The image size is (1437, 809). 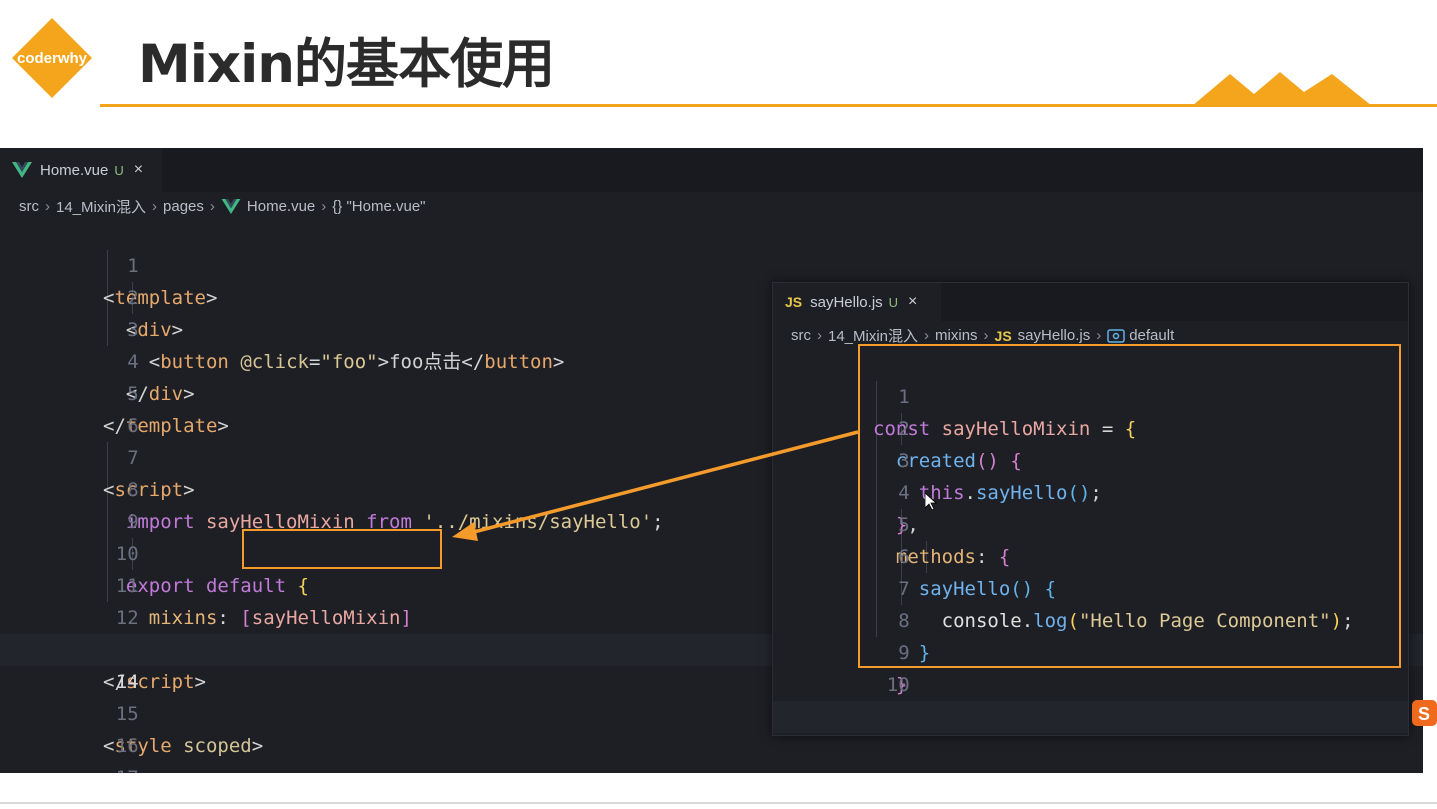 What do you see at coordinates (378, 206) in the screenshot?
I see `breadcrumb-item: {} "Home.vue"` at bounding box center [378, 206].